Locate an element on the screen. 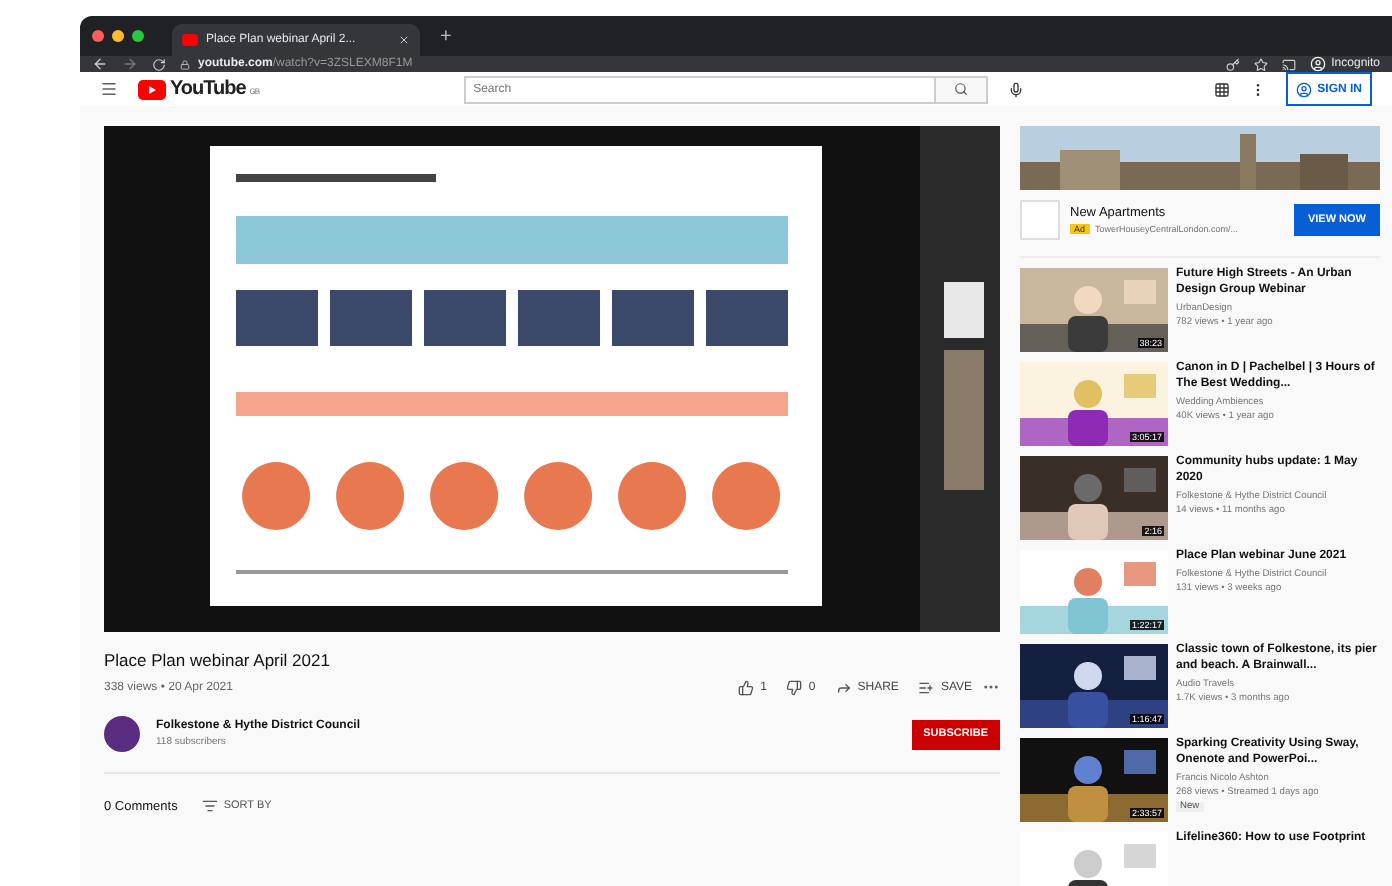 This screenshot has width=1392, height=886. thumbs-up-icon is located at coordinates (746, 687).